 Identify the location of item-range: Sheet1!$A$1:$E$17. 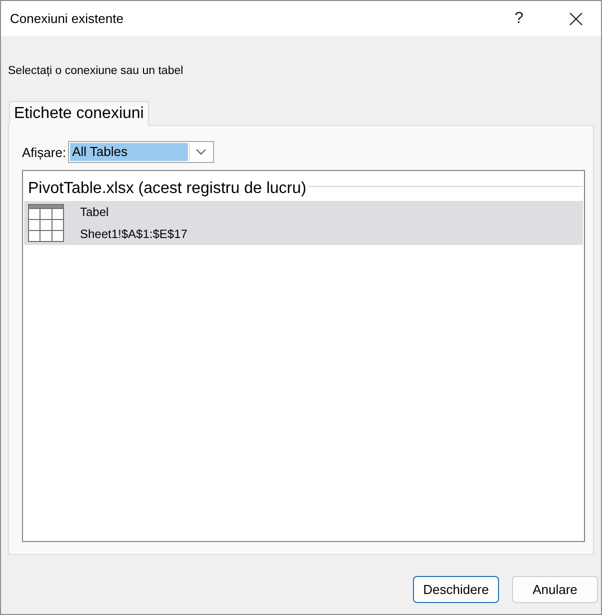
(134, 234).